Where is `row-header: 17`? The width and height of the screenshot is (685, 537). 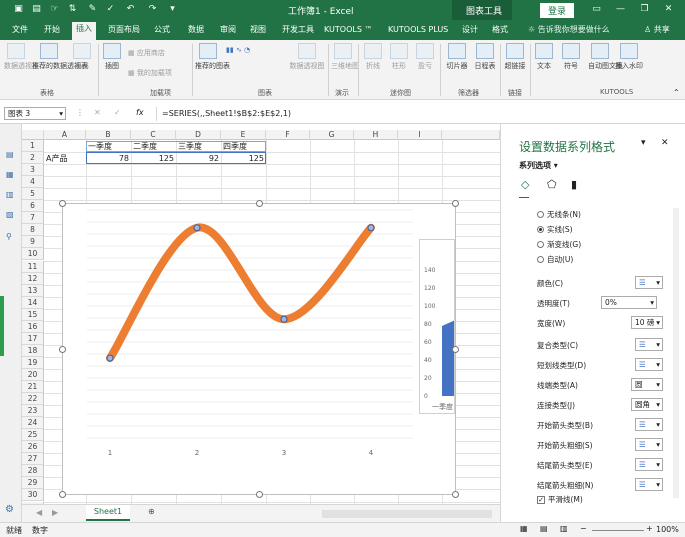
row-header: 17 is located at coordinates (33, 338).